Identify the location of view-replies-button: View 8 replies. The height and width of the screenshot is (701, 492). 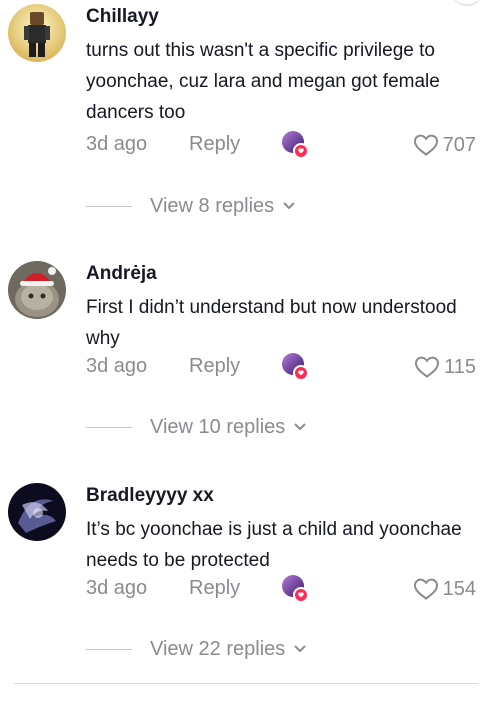
(191, 206).